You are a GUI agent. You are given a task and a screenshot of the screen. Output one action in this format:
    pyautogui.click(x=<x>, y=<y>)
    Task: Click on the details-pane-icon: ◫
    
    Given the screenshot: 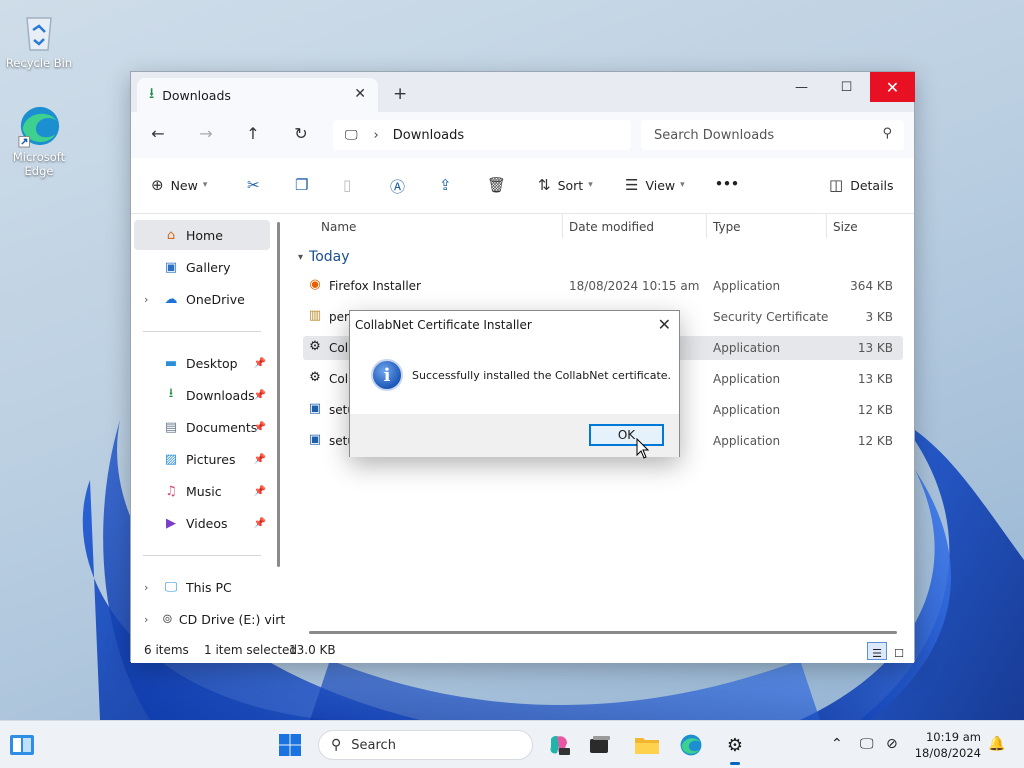 What is the action you would take?
    pyautogui.click(x=836, y=185)
    